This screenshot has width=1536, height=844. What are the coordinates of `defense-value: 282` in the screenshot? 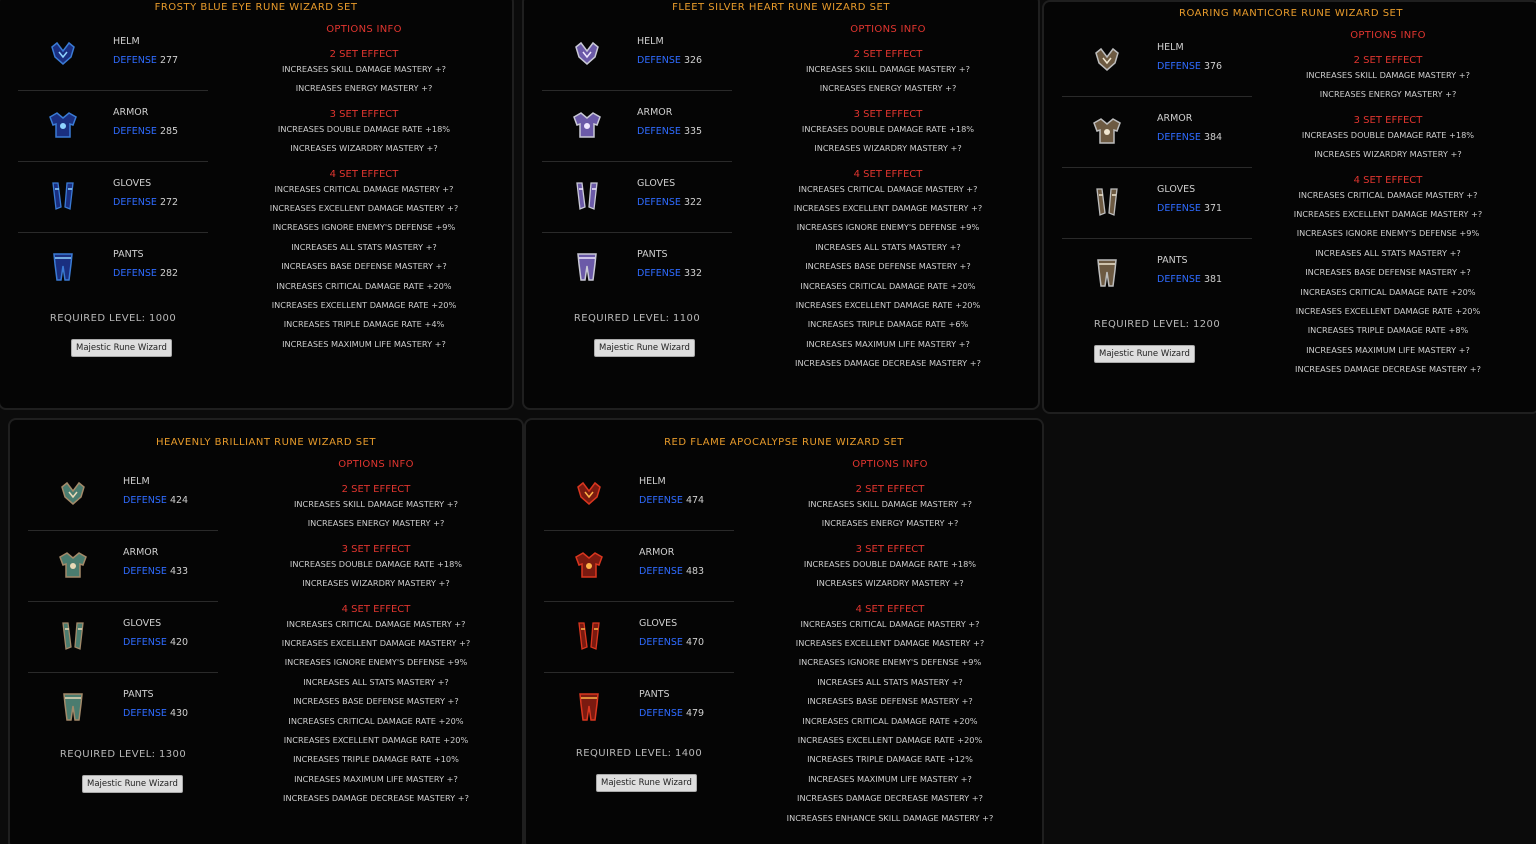 It's located at (169, 273).